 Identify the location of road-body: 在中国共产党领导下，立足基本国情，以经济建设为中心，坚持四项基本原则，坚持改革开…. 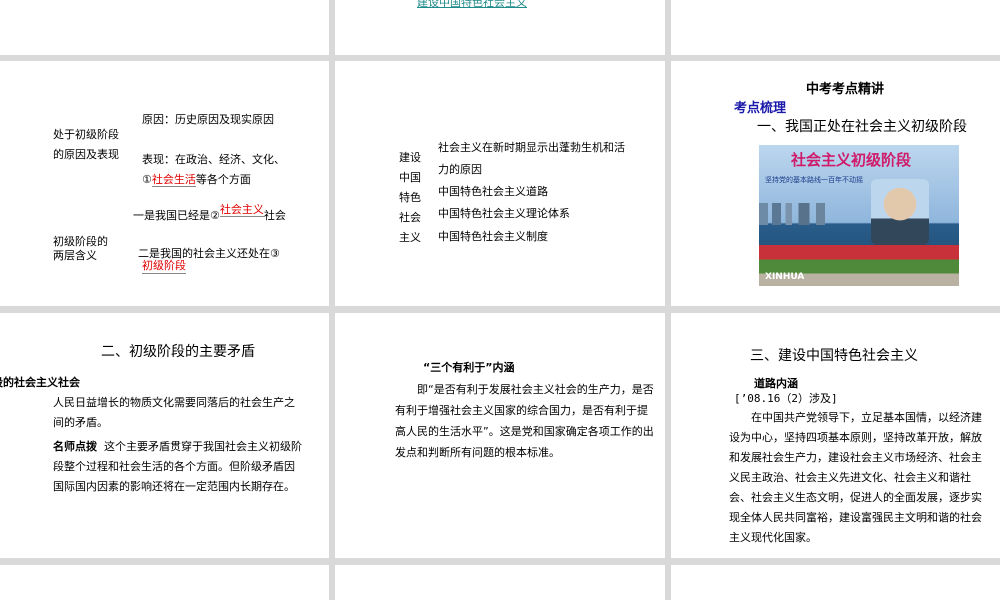
(855, 477).